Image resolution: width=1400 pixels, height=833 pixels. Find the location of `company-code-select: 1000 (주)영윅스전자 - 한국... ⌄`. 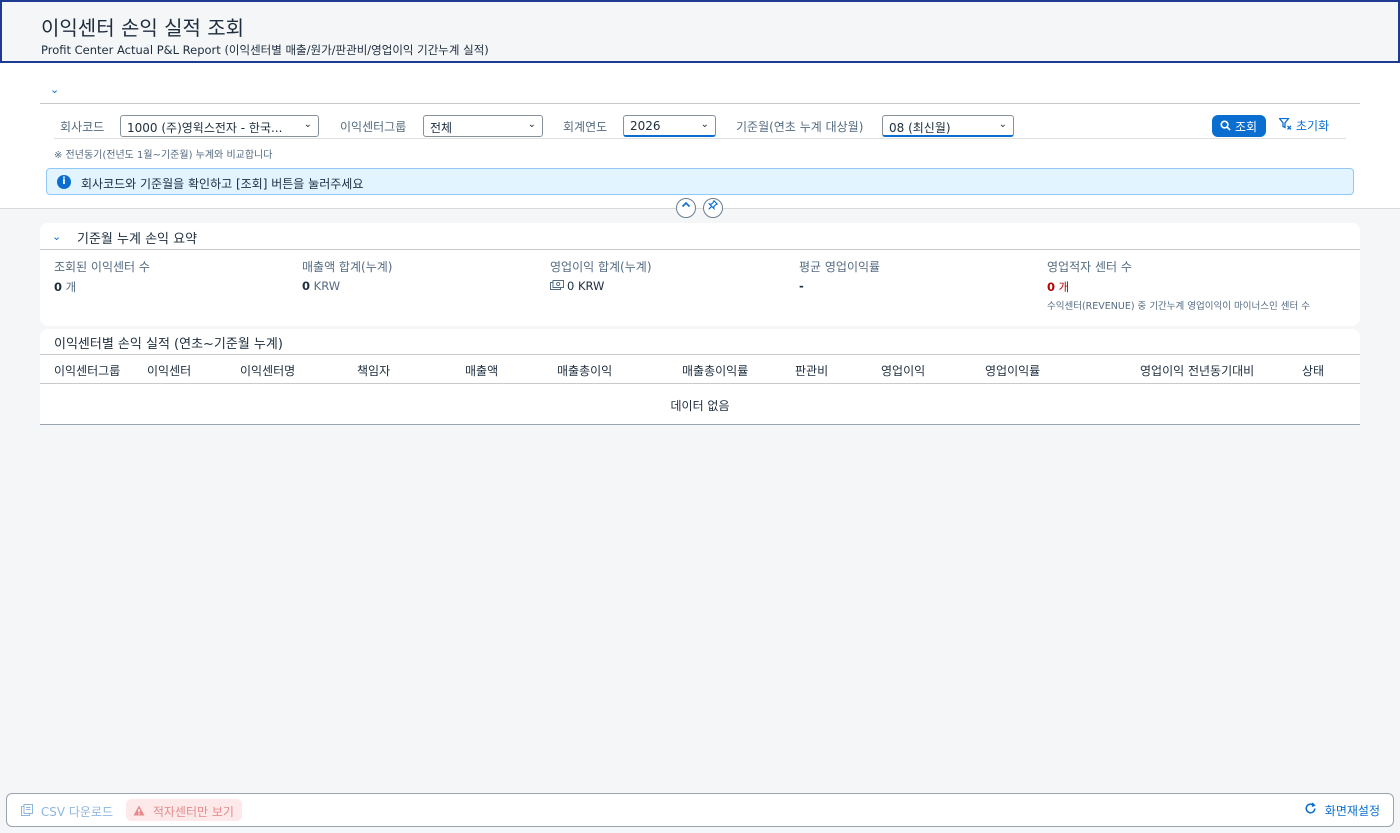

company-code-select: 1000 (주)영윅스전자 - 한국... ⌄ is located at coordinates (219, 126).